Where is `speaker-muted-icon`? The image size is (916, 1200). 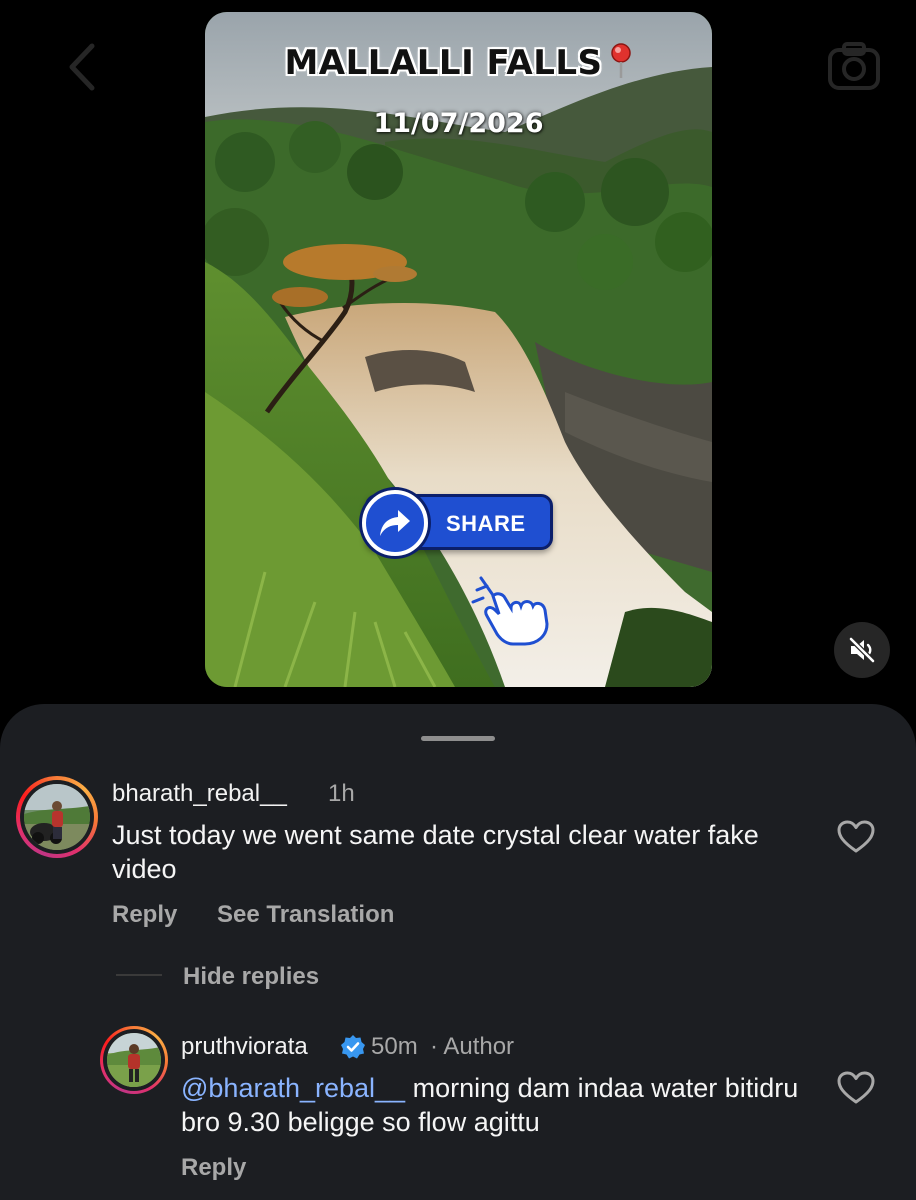 speaker-muted-icon is located at coordinates (862, 650).